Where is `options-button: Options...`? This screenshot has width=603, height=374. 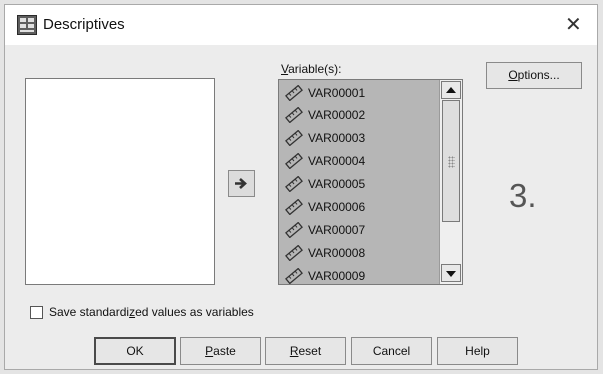 options-button: Options... is located at coordinates (534, 75).